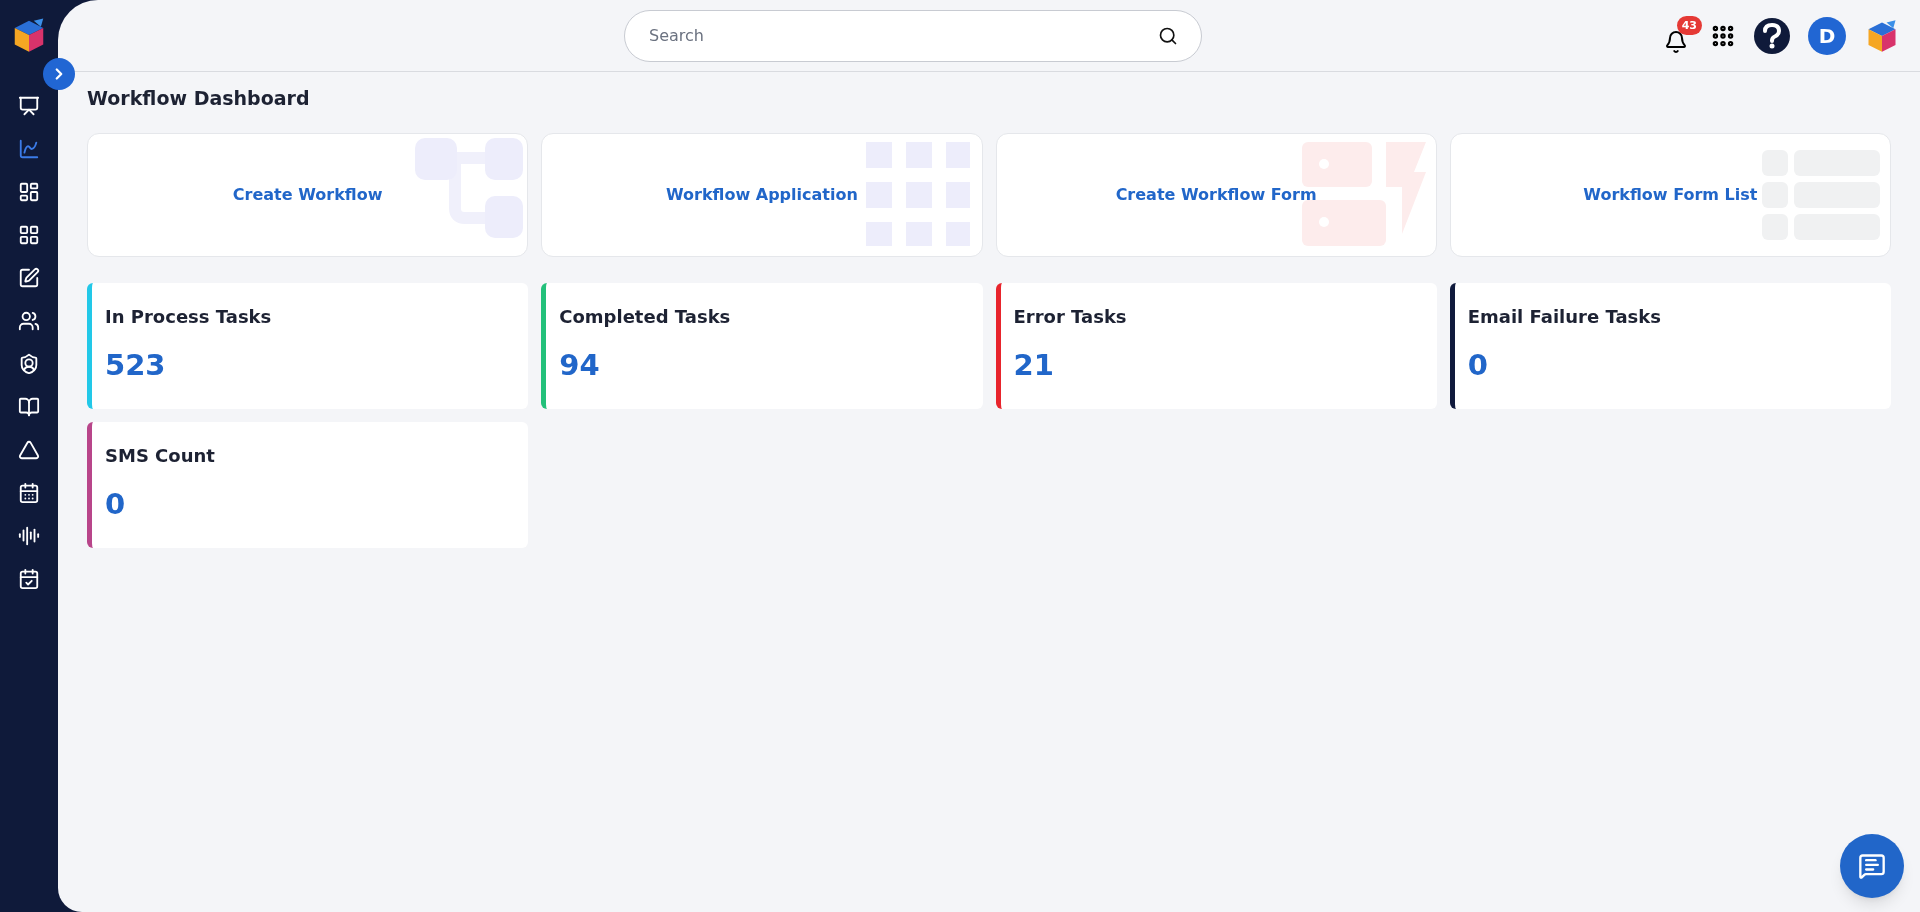 This screenshot has height=912, width=1920. I want to click on calendar-icon, so click(29, 493).